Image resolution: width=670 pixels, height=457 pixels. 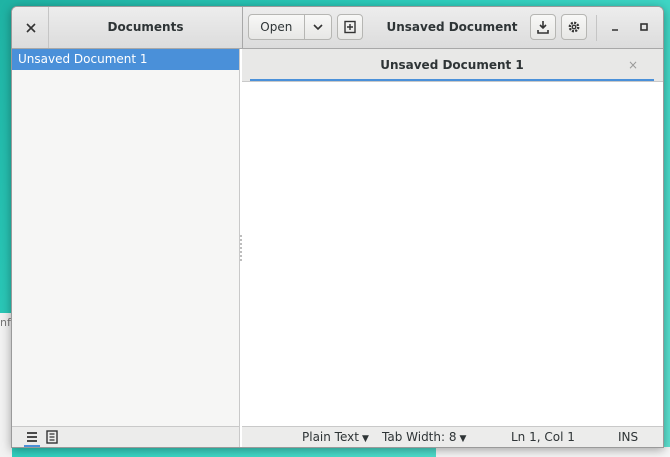 I want to click on open-menu-button, so click(x=318, y=27).